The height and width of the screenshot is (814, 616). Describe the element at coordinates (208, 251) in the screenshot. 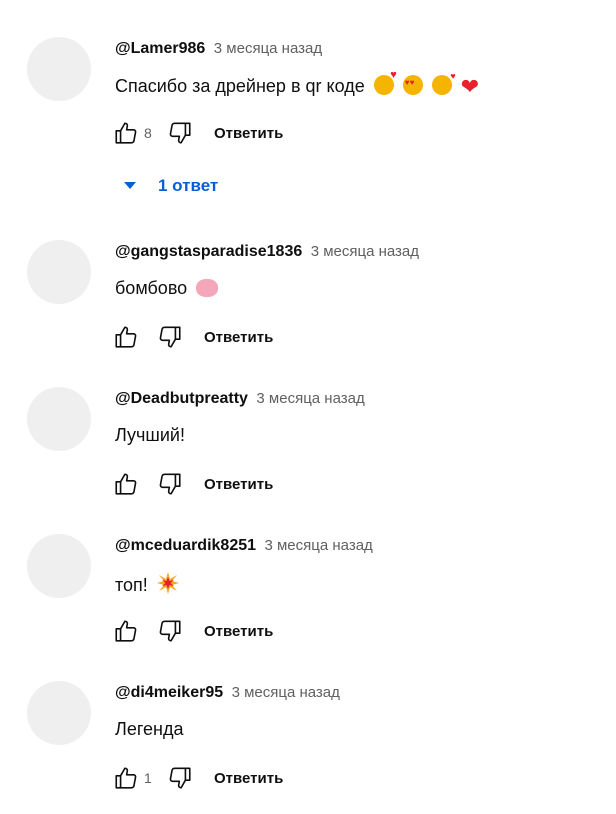

I see `comment-author: @gangstasparadise1836` at that location.